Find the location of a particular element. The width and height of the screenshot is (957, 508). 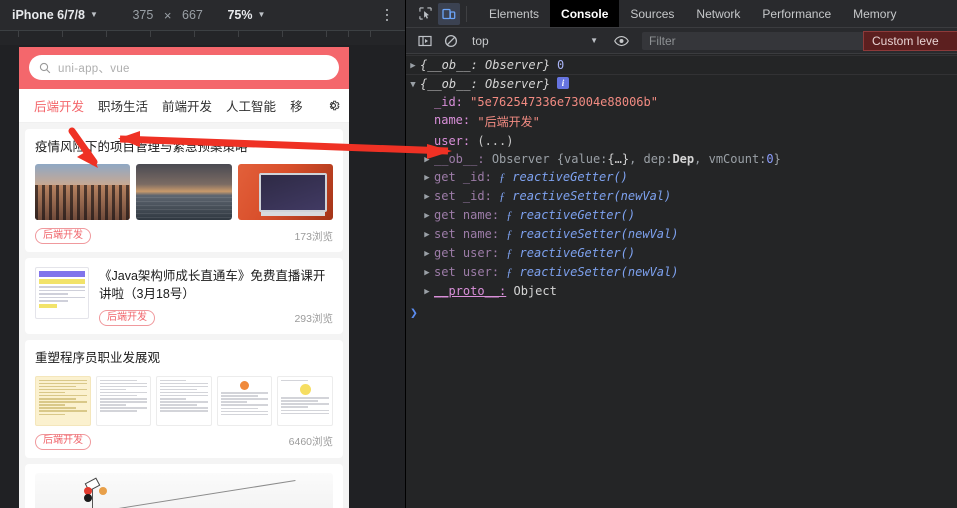

article-title: 疫情风险下的项目管理与紧急预案策略 is located at coordinates (141, 147).